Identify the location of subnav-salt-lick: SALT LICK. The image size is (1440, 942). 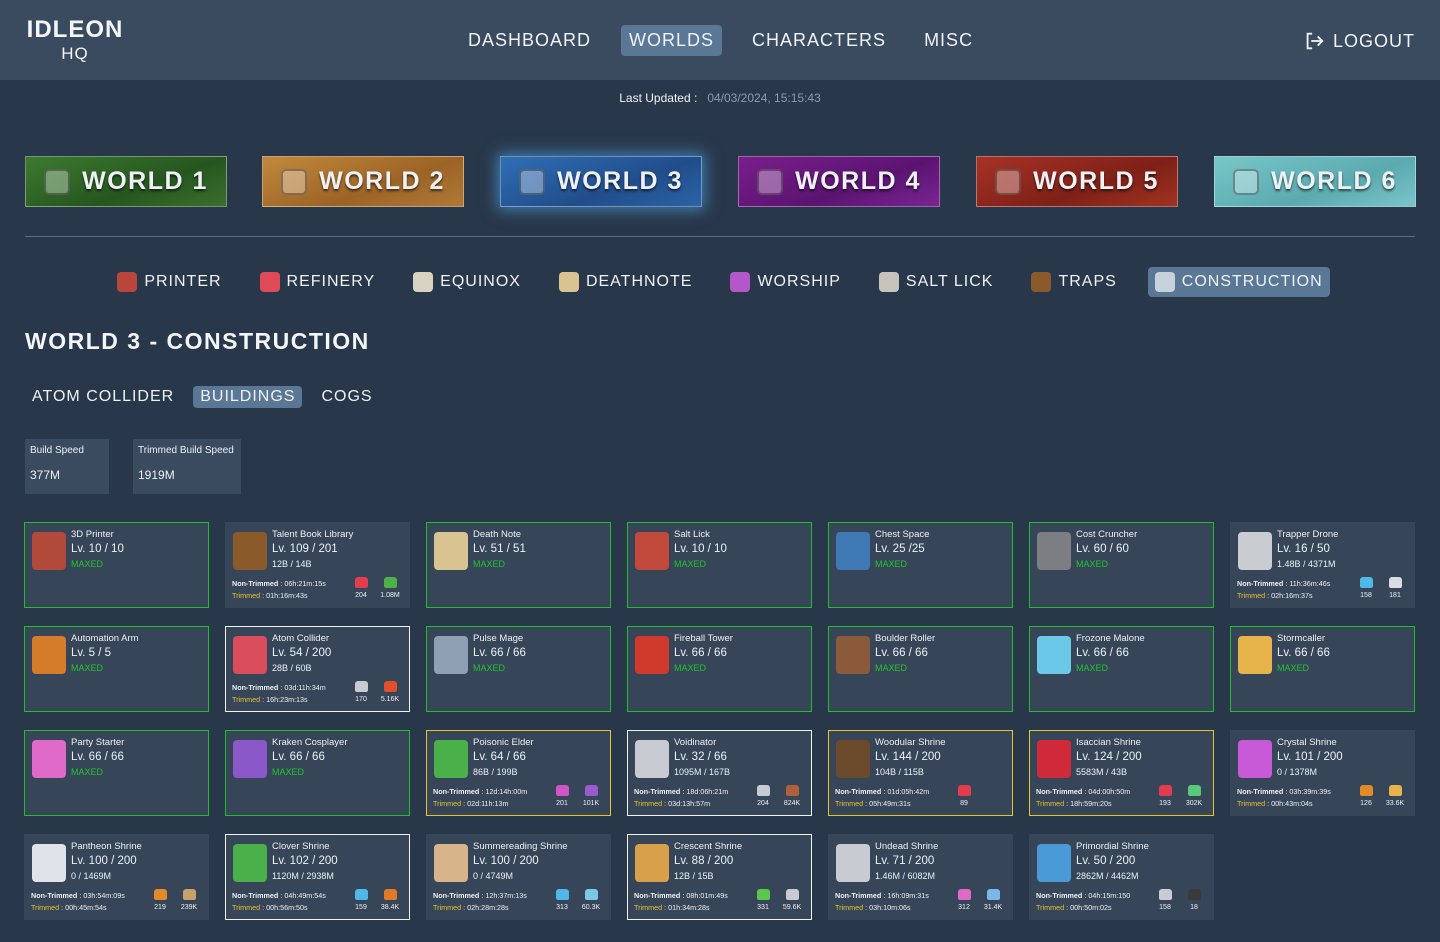
(936, 282).